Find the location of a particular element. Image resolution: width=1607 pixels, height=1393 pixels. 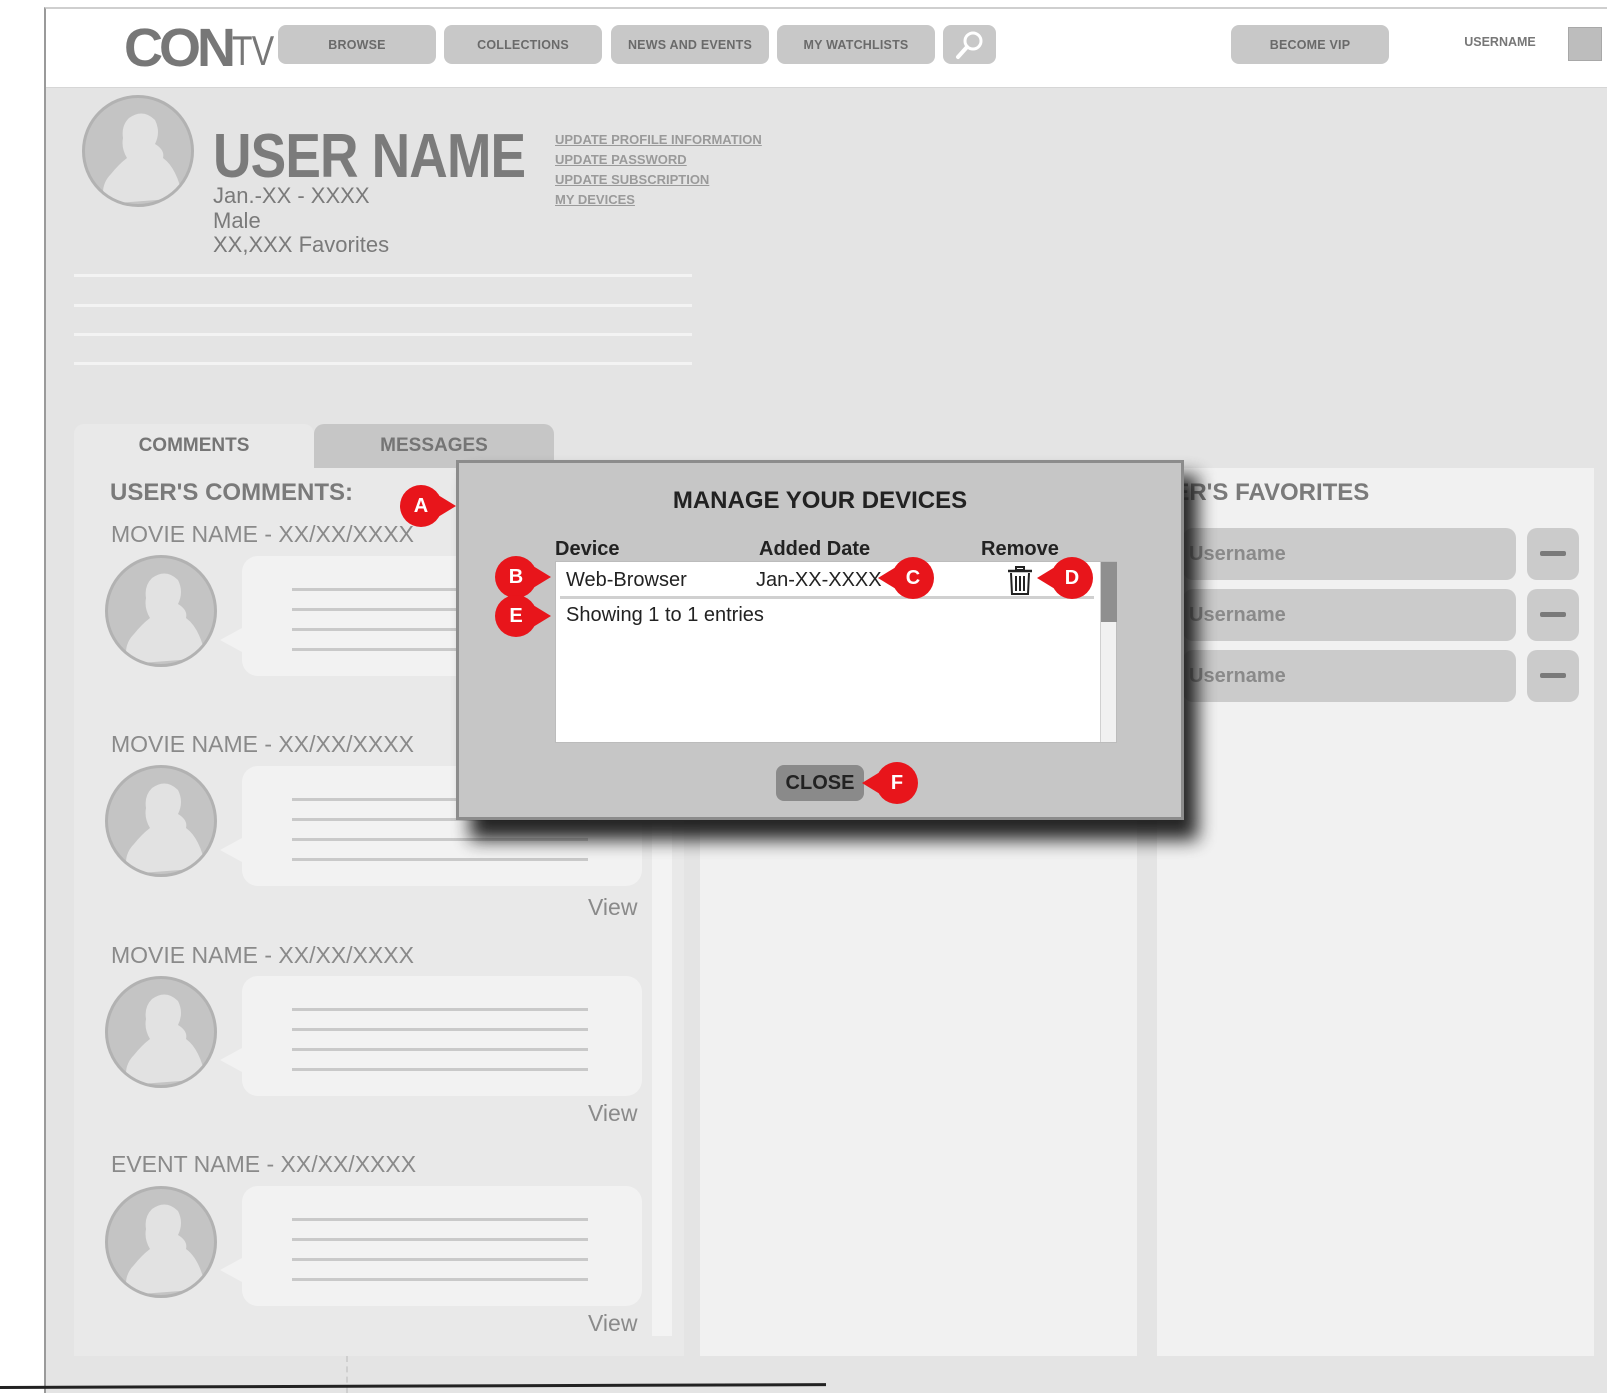

user-avatar-thumbnail is located at coordinates (1585, 44).